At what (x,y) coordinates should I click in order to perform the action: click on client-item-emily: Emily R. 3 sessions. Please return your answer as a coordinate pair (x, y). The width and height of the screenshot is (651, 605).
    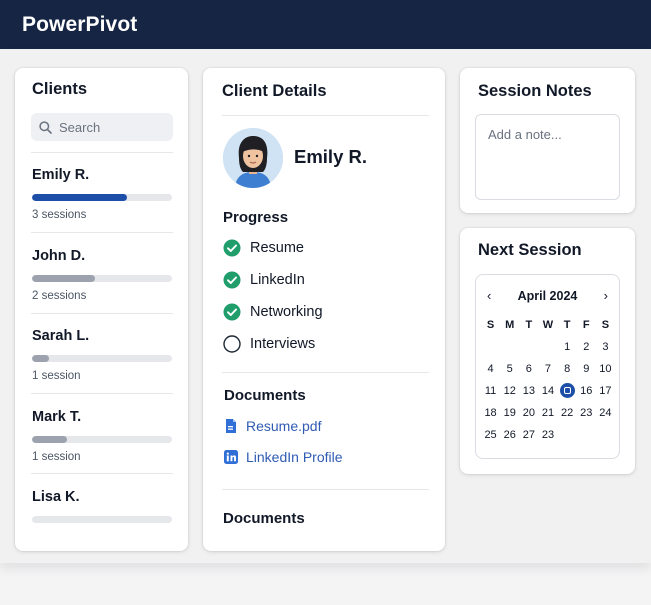
    Looking at the image, I should click on (102, 194).